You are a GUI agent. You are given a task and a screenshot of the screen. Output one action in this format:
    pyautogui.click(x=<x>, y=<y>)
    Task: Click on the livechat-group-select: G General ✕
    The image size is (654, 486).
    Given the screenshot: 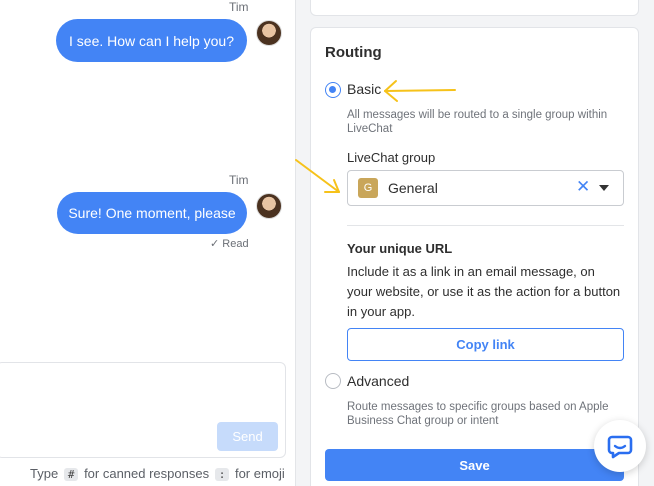 What is the action you would take?
    pyautogui.click(x=485, y=188)
    